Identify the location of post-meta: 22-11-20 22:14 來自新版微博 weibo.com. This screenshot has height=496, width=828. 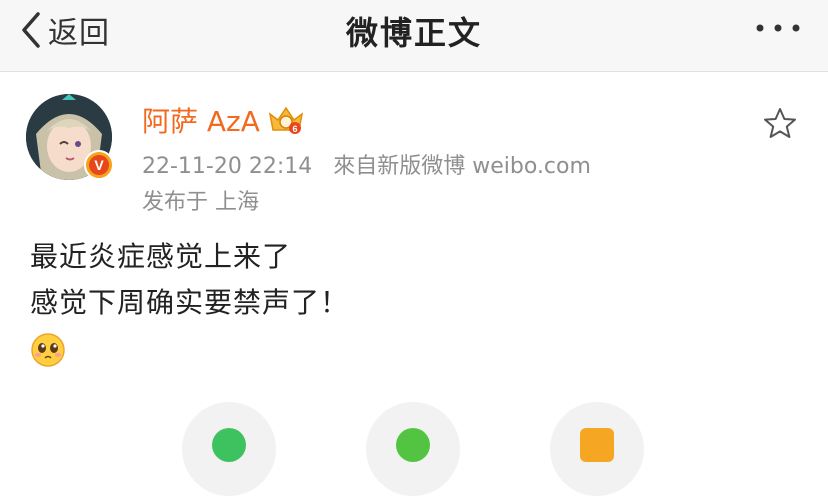
(373, 164).